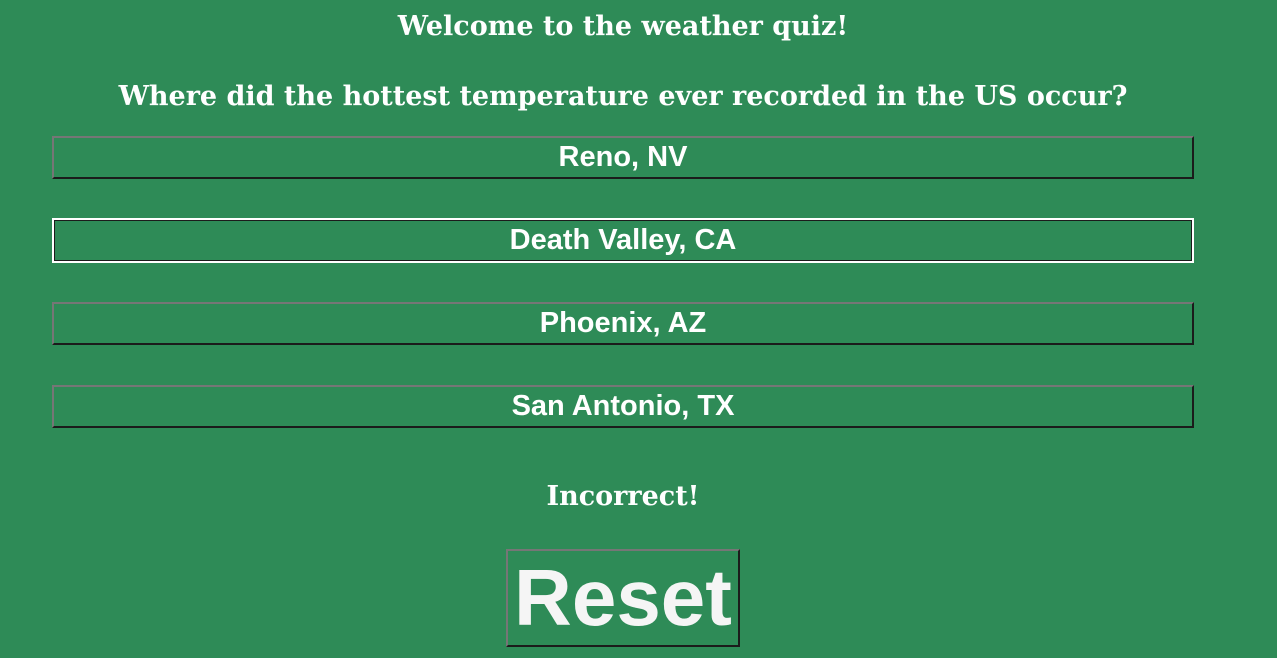 The image size is (1277, 658). I want to click on answer-button-death-valley: Death Valley, CA, so click(623, 240).